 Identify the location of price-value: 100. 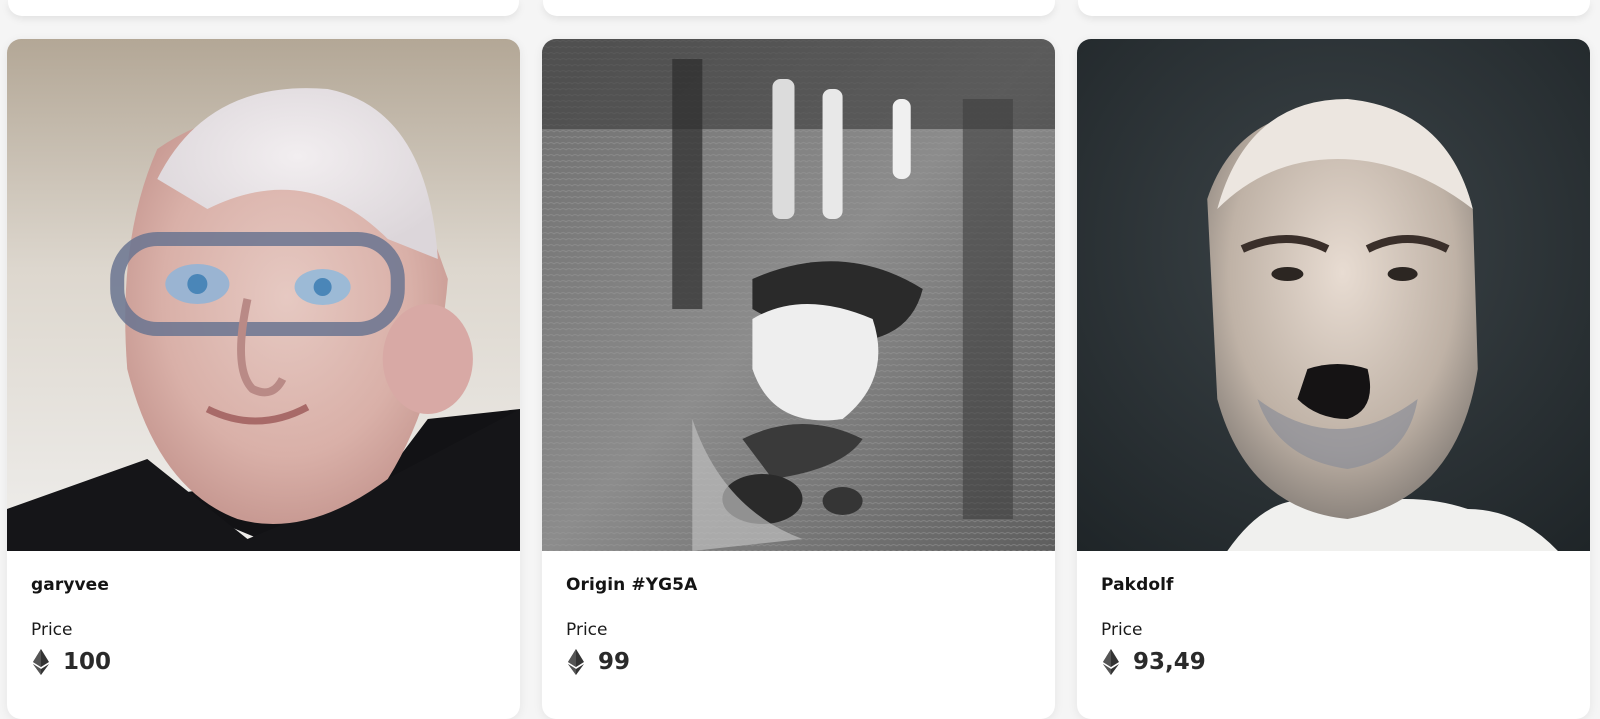
(87, 662).